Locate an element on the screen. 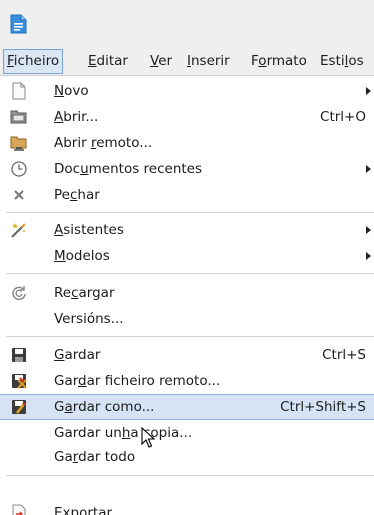  open-folder-icon is located at coordinates (18, 117).